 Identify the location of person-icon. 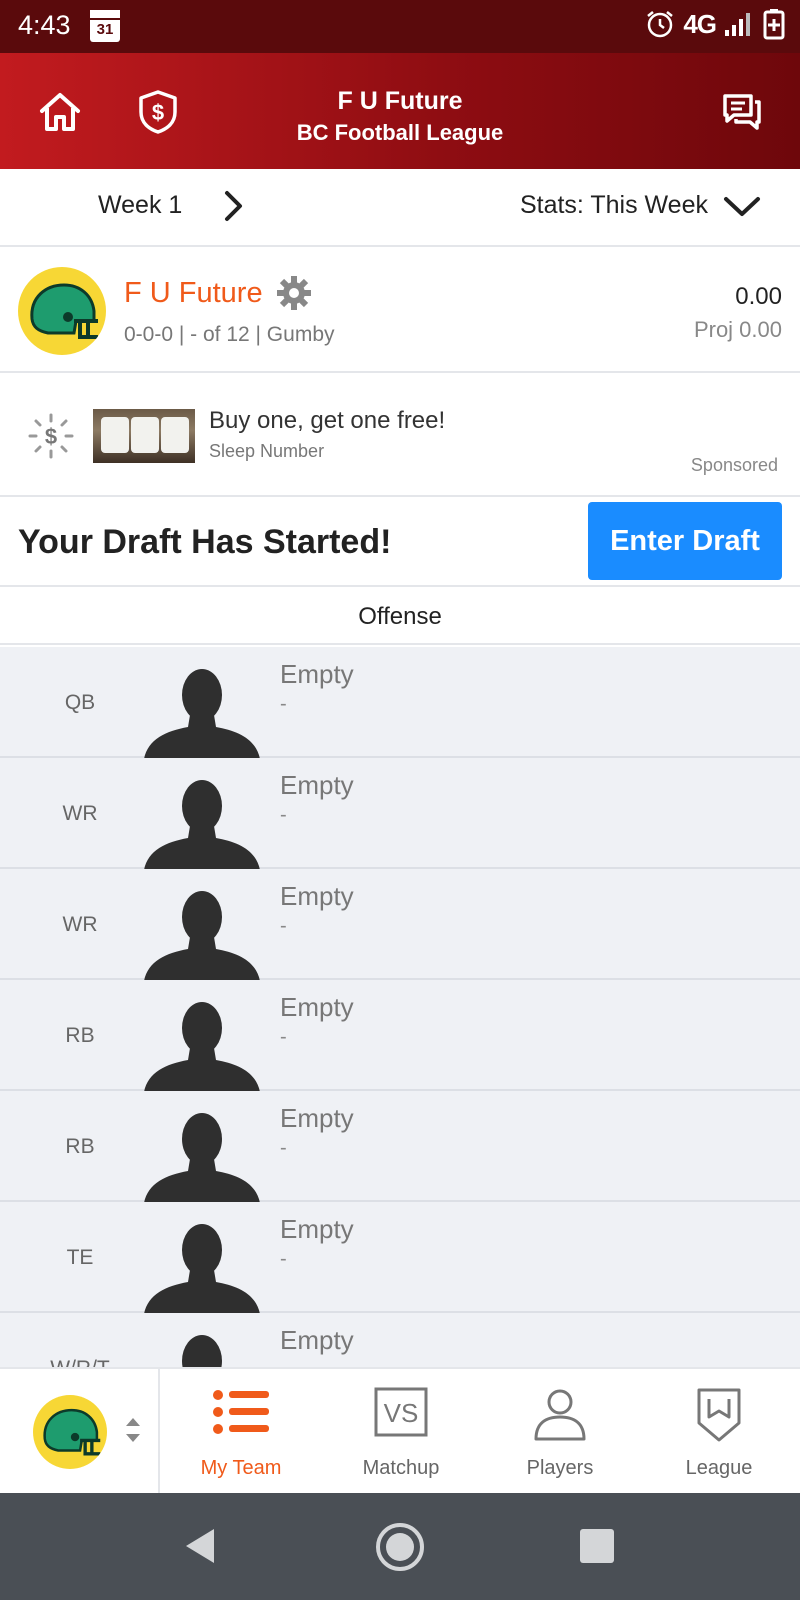
(560, 1415).